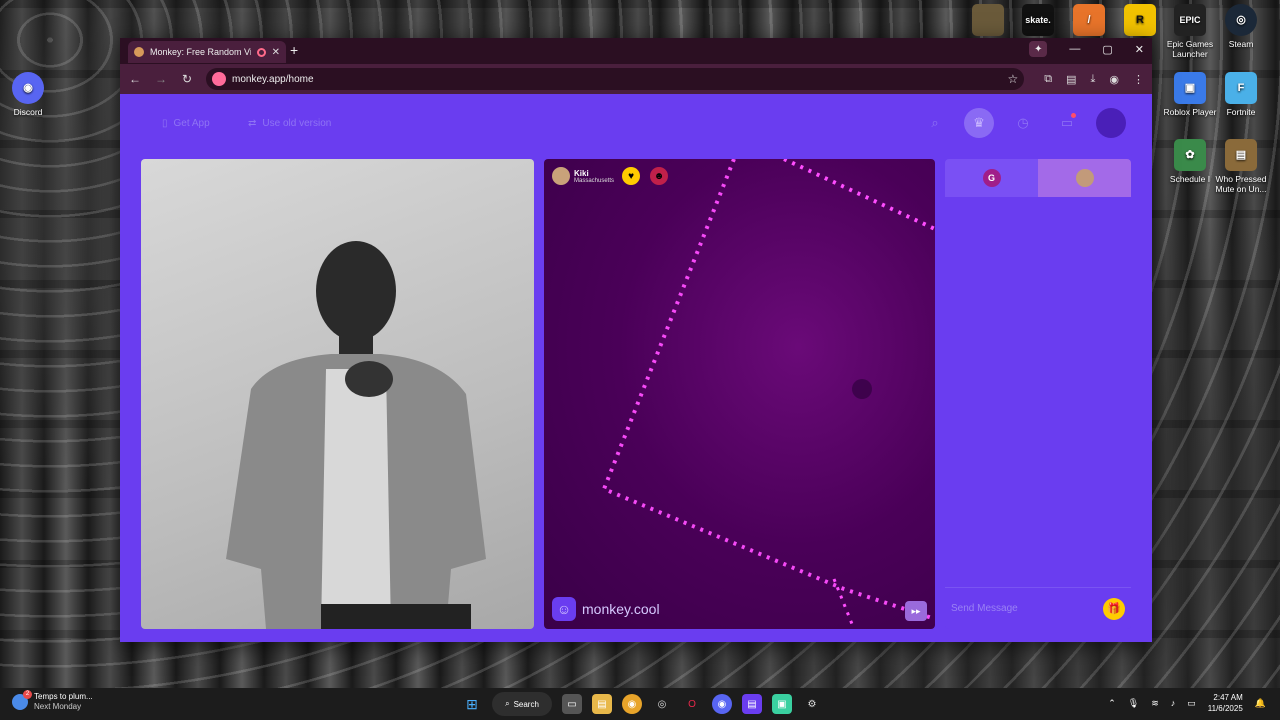 This screenshot has height=720, width=1280. What do you see at coordinates (564, 609) in the screenshot?
I see `monkey-logo-icon: ☺` at bounding box center [564, 609].